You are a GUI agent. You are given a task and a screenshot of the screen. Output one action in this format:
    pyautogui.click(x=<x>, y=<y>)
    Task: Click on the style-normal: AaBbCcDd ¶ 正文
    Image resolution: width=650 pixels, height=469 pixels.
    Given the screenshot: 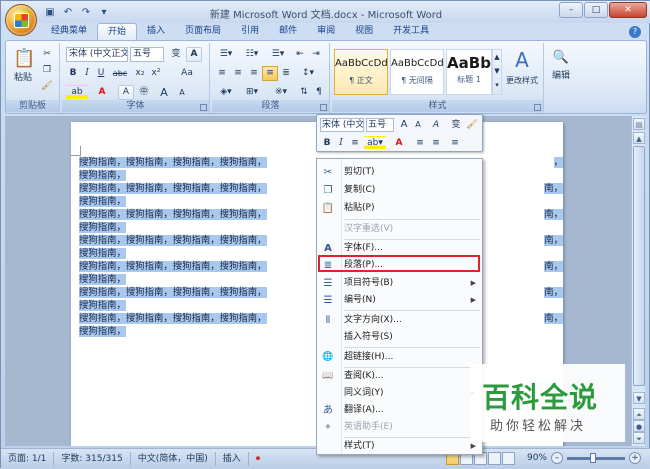 What is the action you would take?
    pyautogui.click(x=361, y=72)
    